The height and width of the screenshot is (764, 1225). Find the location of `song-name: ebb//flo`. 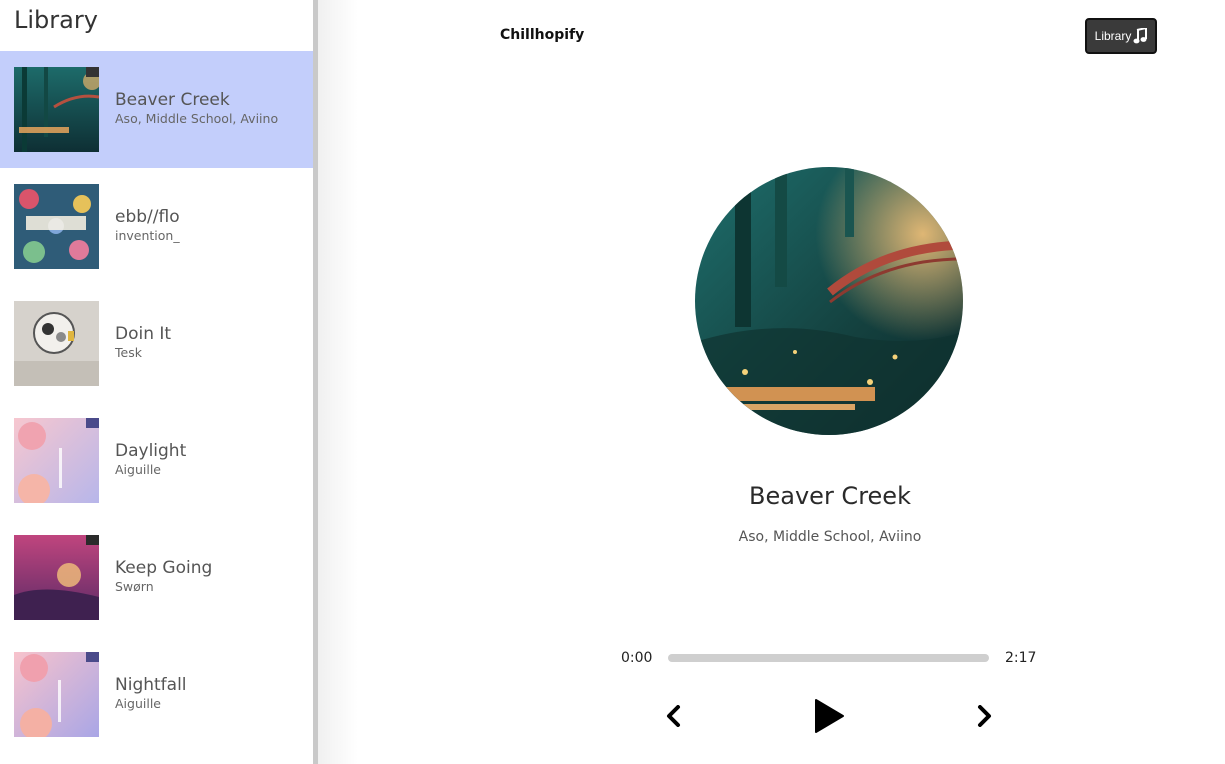

song-name: ebb//flo is located at coordinates (147, 217).